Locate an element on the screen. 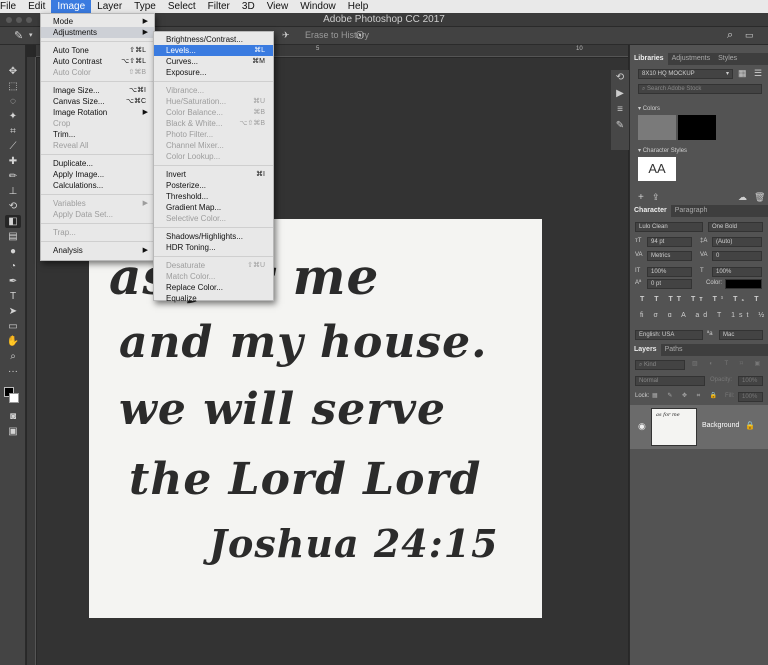 Image resolution: width=768 pixels, height=665 pixels. language-select: English: USA is located at coordinates (669, 335).